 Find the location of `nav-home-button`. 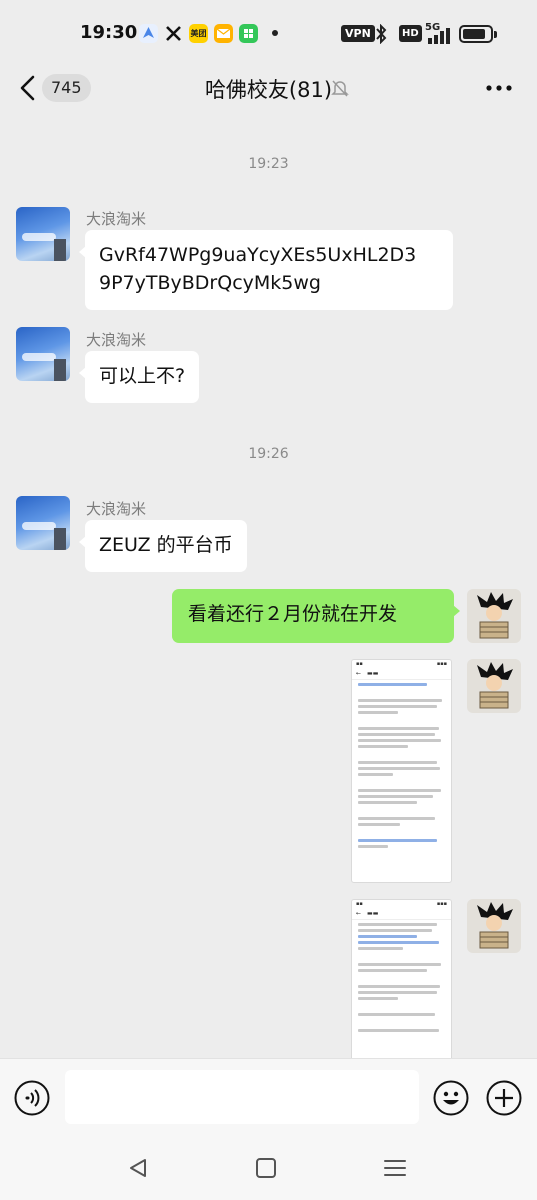

nav-home-button is located at coordinates (266, 1168).